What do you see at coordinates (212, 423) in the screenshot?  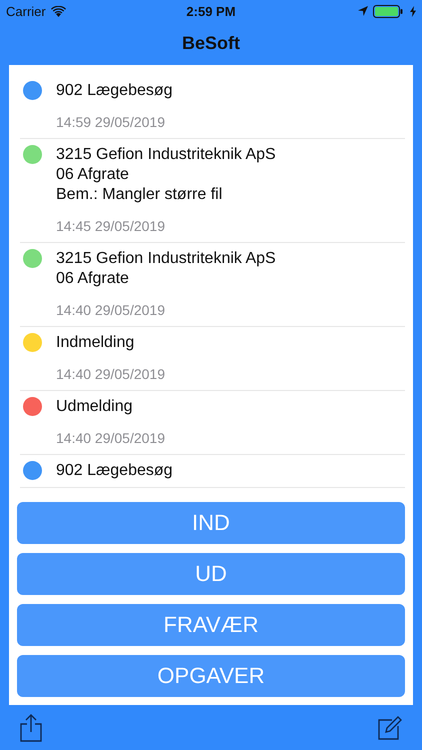 I see `log-entry: Udmelding 14:40 29/05/2019` at bounding box center [212, 423].